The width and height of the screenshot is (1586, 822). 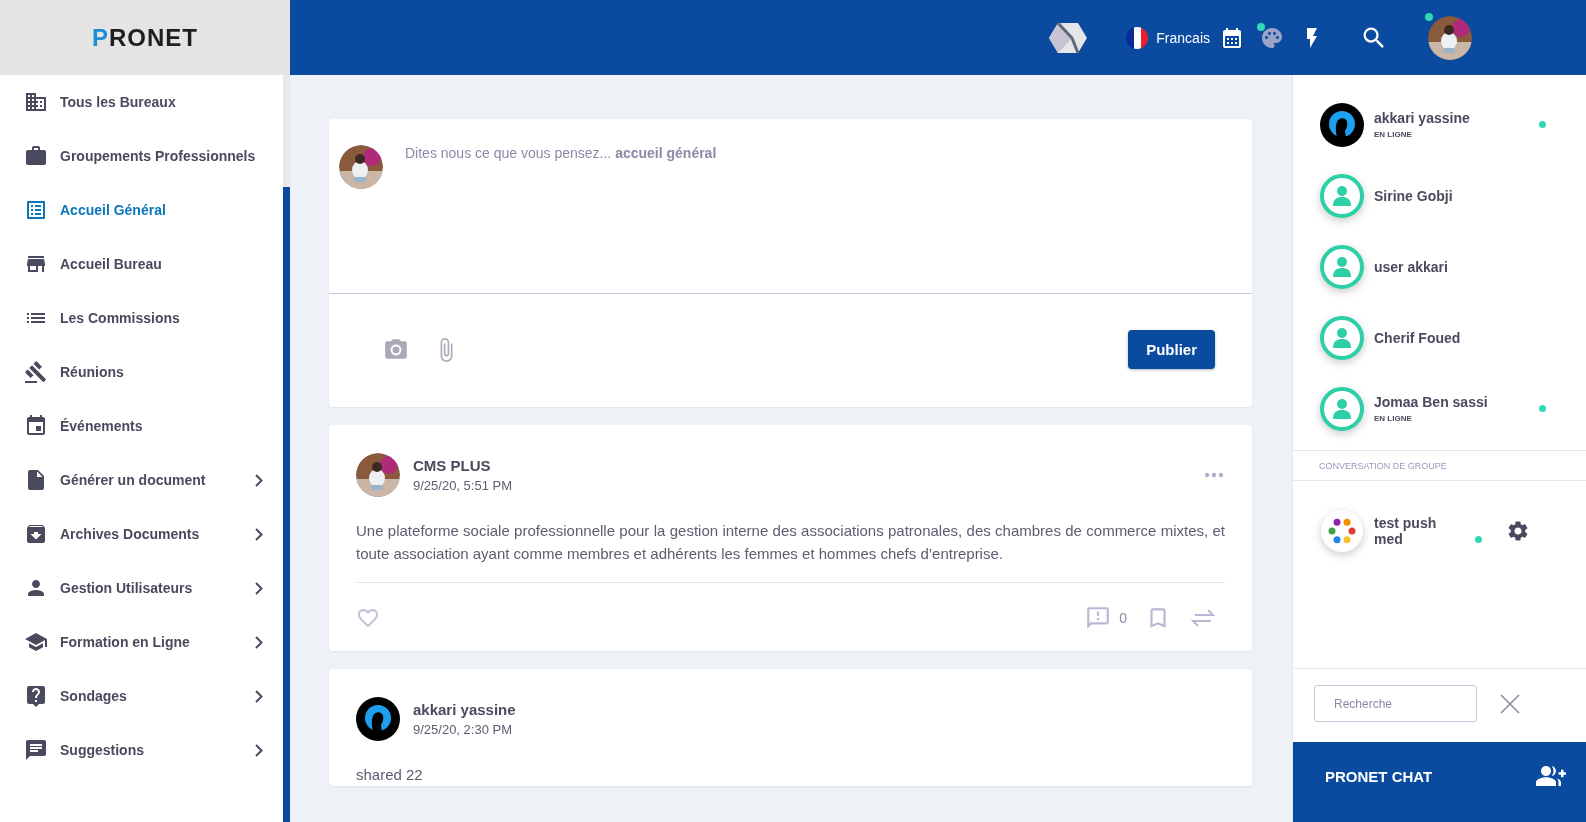 I want to click on contact-row: user akkari, so click(x=1439, y=266).